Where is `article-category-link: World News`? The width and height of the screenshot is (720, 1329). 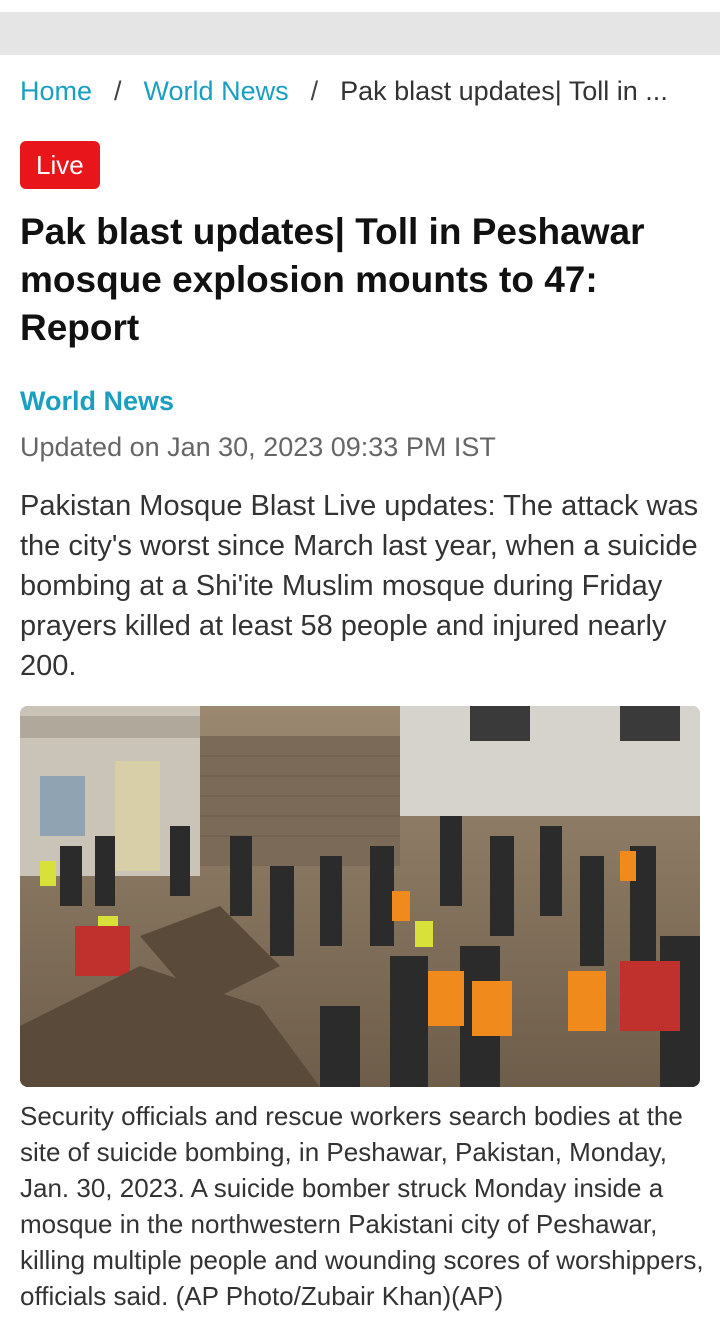 article-category-link: World News is located at coordinates (97, 401).